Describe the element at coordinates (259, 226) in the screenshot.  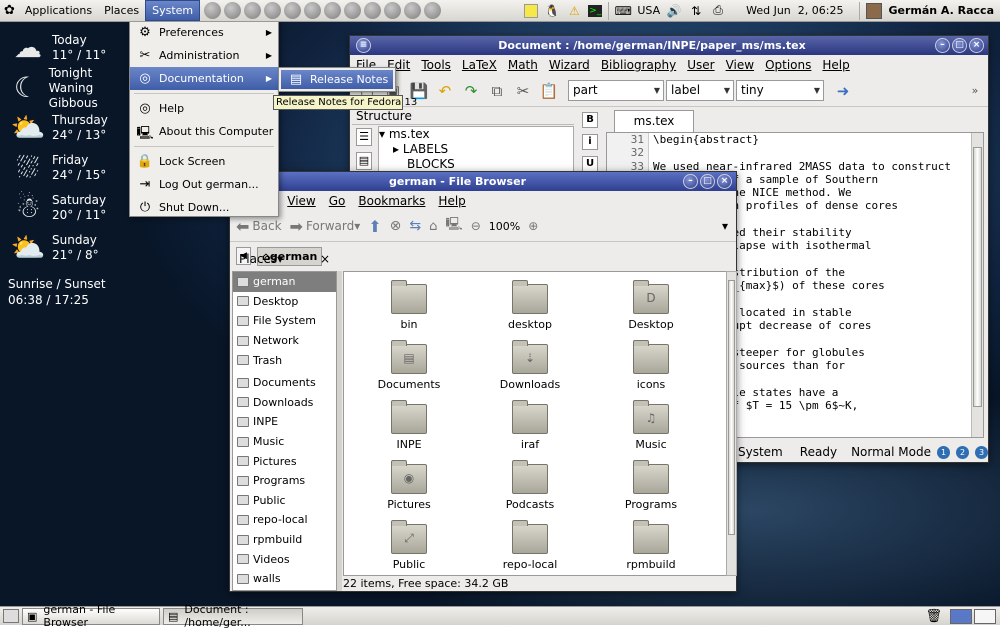
I see `back-button: ⬅ Back` at that location.